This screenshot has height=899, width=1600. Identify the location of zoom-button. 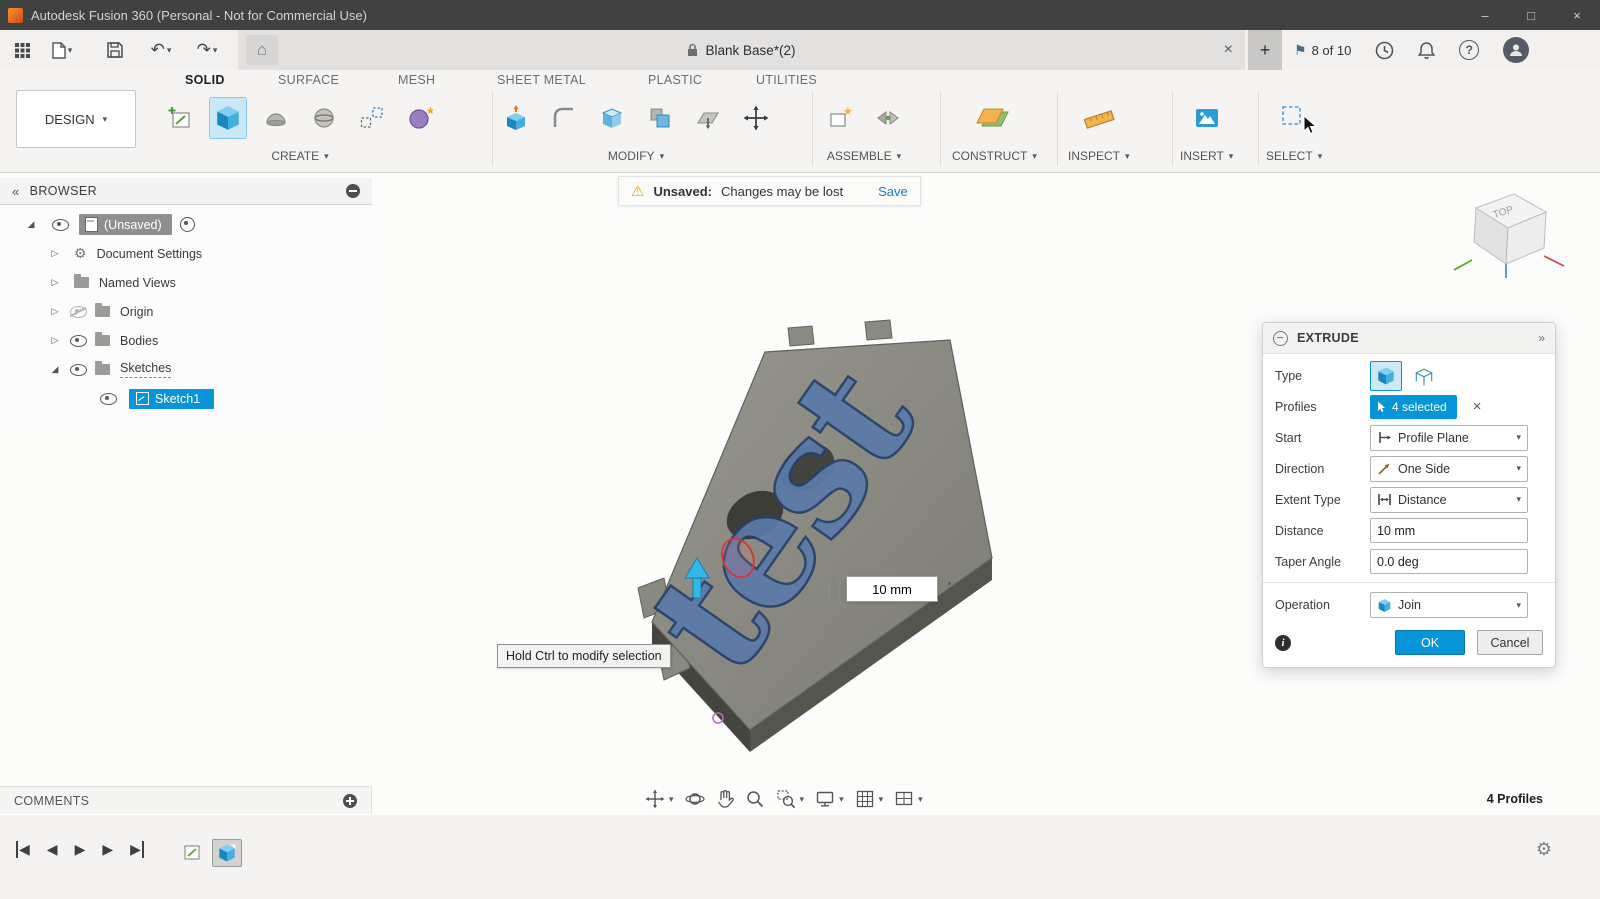
(755, 799).